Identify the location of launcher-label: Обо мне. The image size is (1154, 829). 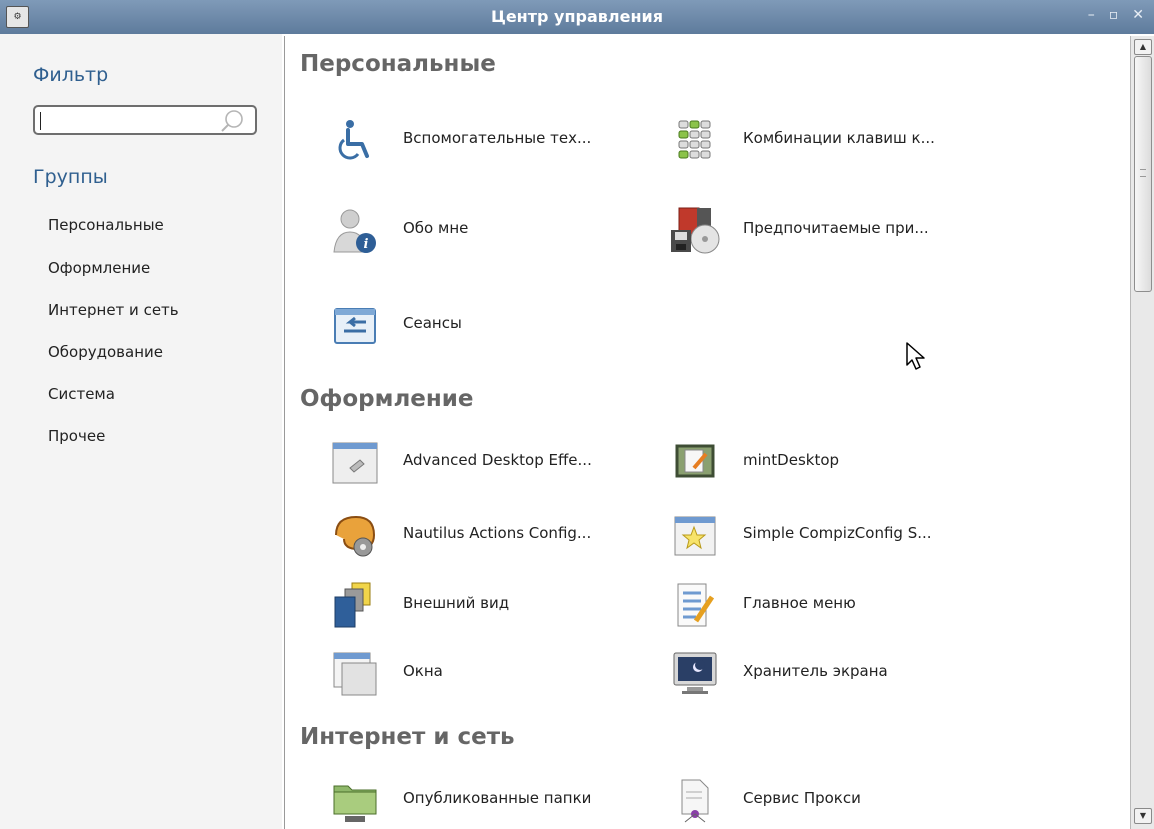
(436, 228).